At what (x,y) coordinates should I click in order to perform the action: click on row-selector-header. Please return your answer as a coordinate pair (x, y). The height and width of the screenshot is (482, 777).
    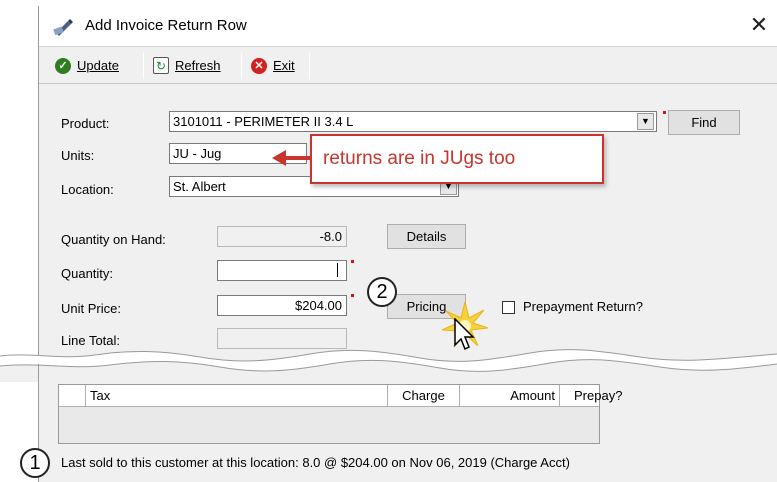
    Looking at the image, I should click on (72, 395).